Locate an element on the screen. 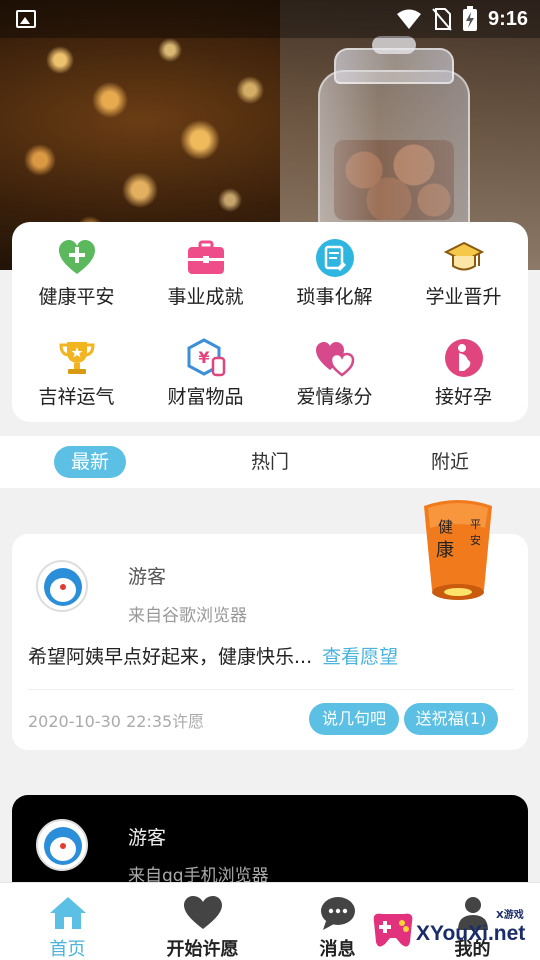  bless-button: 送祝福(1) is located at coordinates (451, 719).